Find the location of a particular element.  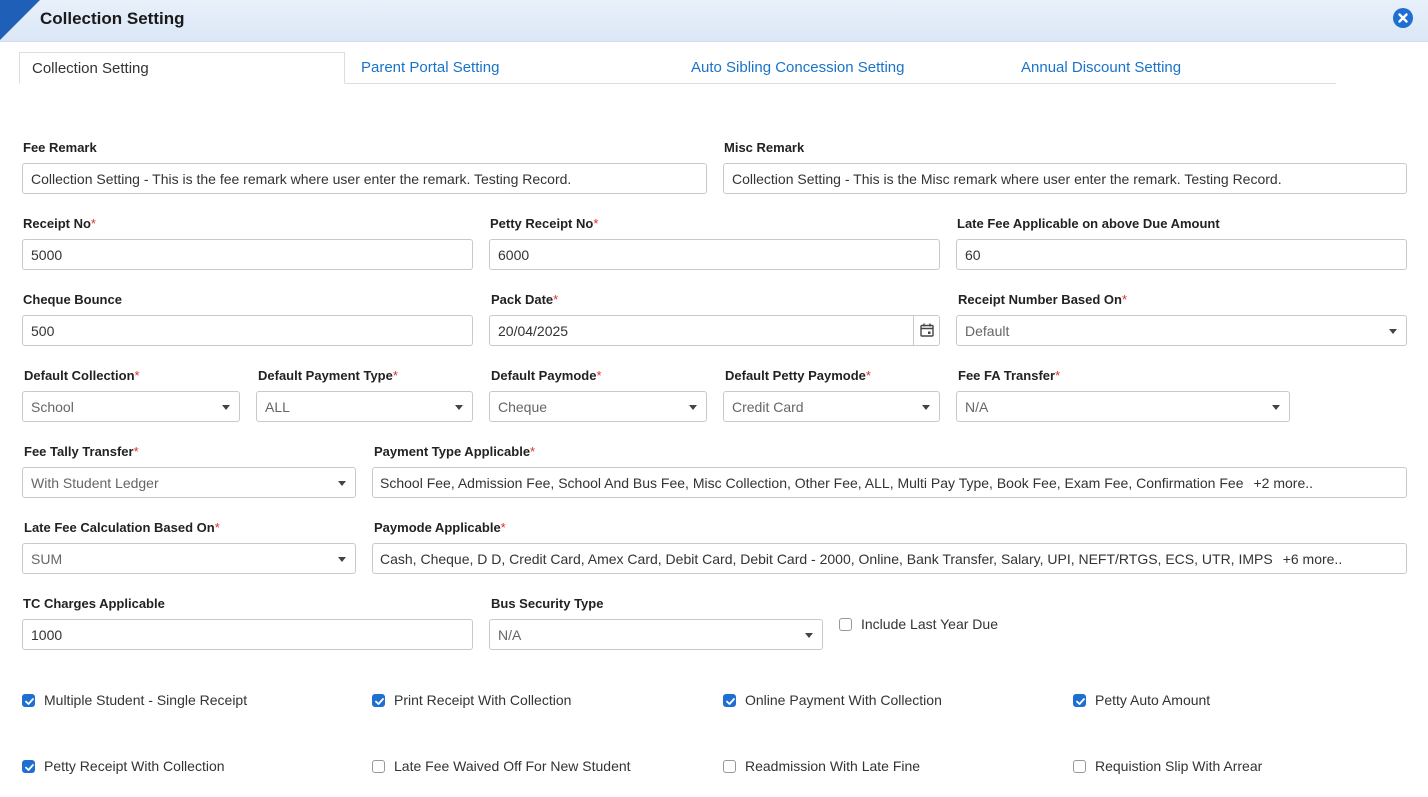

checkbox-label: Include Last Year Due is located at coordinates (929, 624).